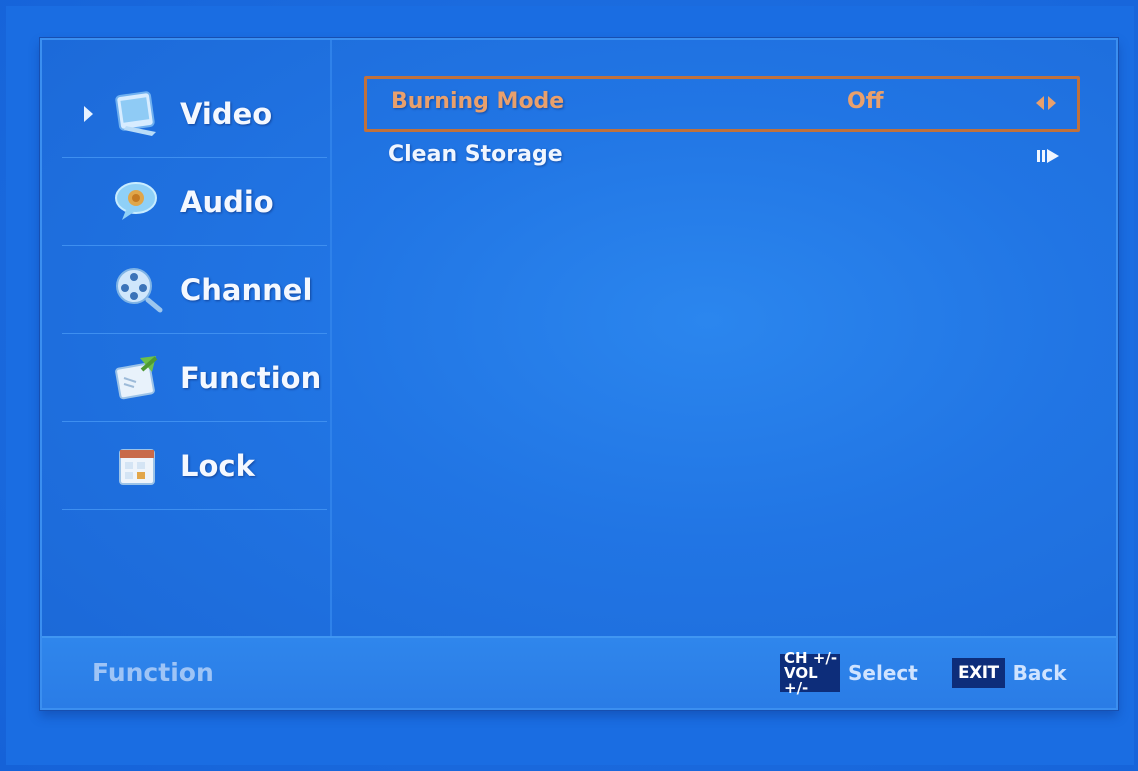 The width and height of the screenshot is (1138, 771). What do you see at coordinates (722, 160) in the screenshot?
I see `setting-row-clean-storage: Clean Storage` at bounding box center [722, 160].